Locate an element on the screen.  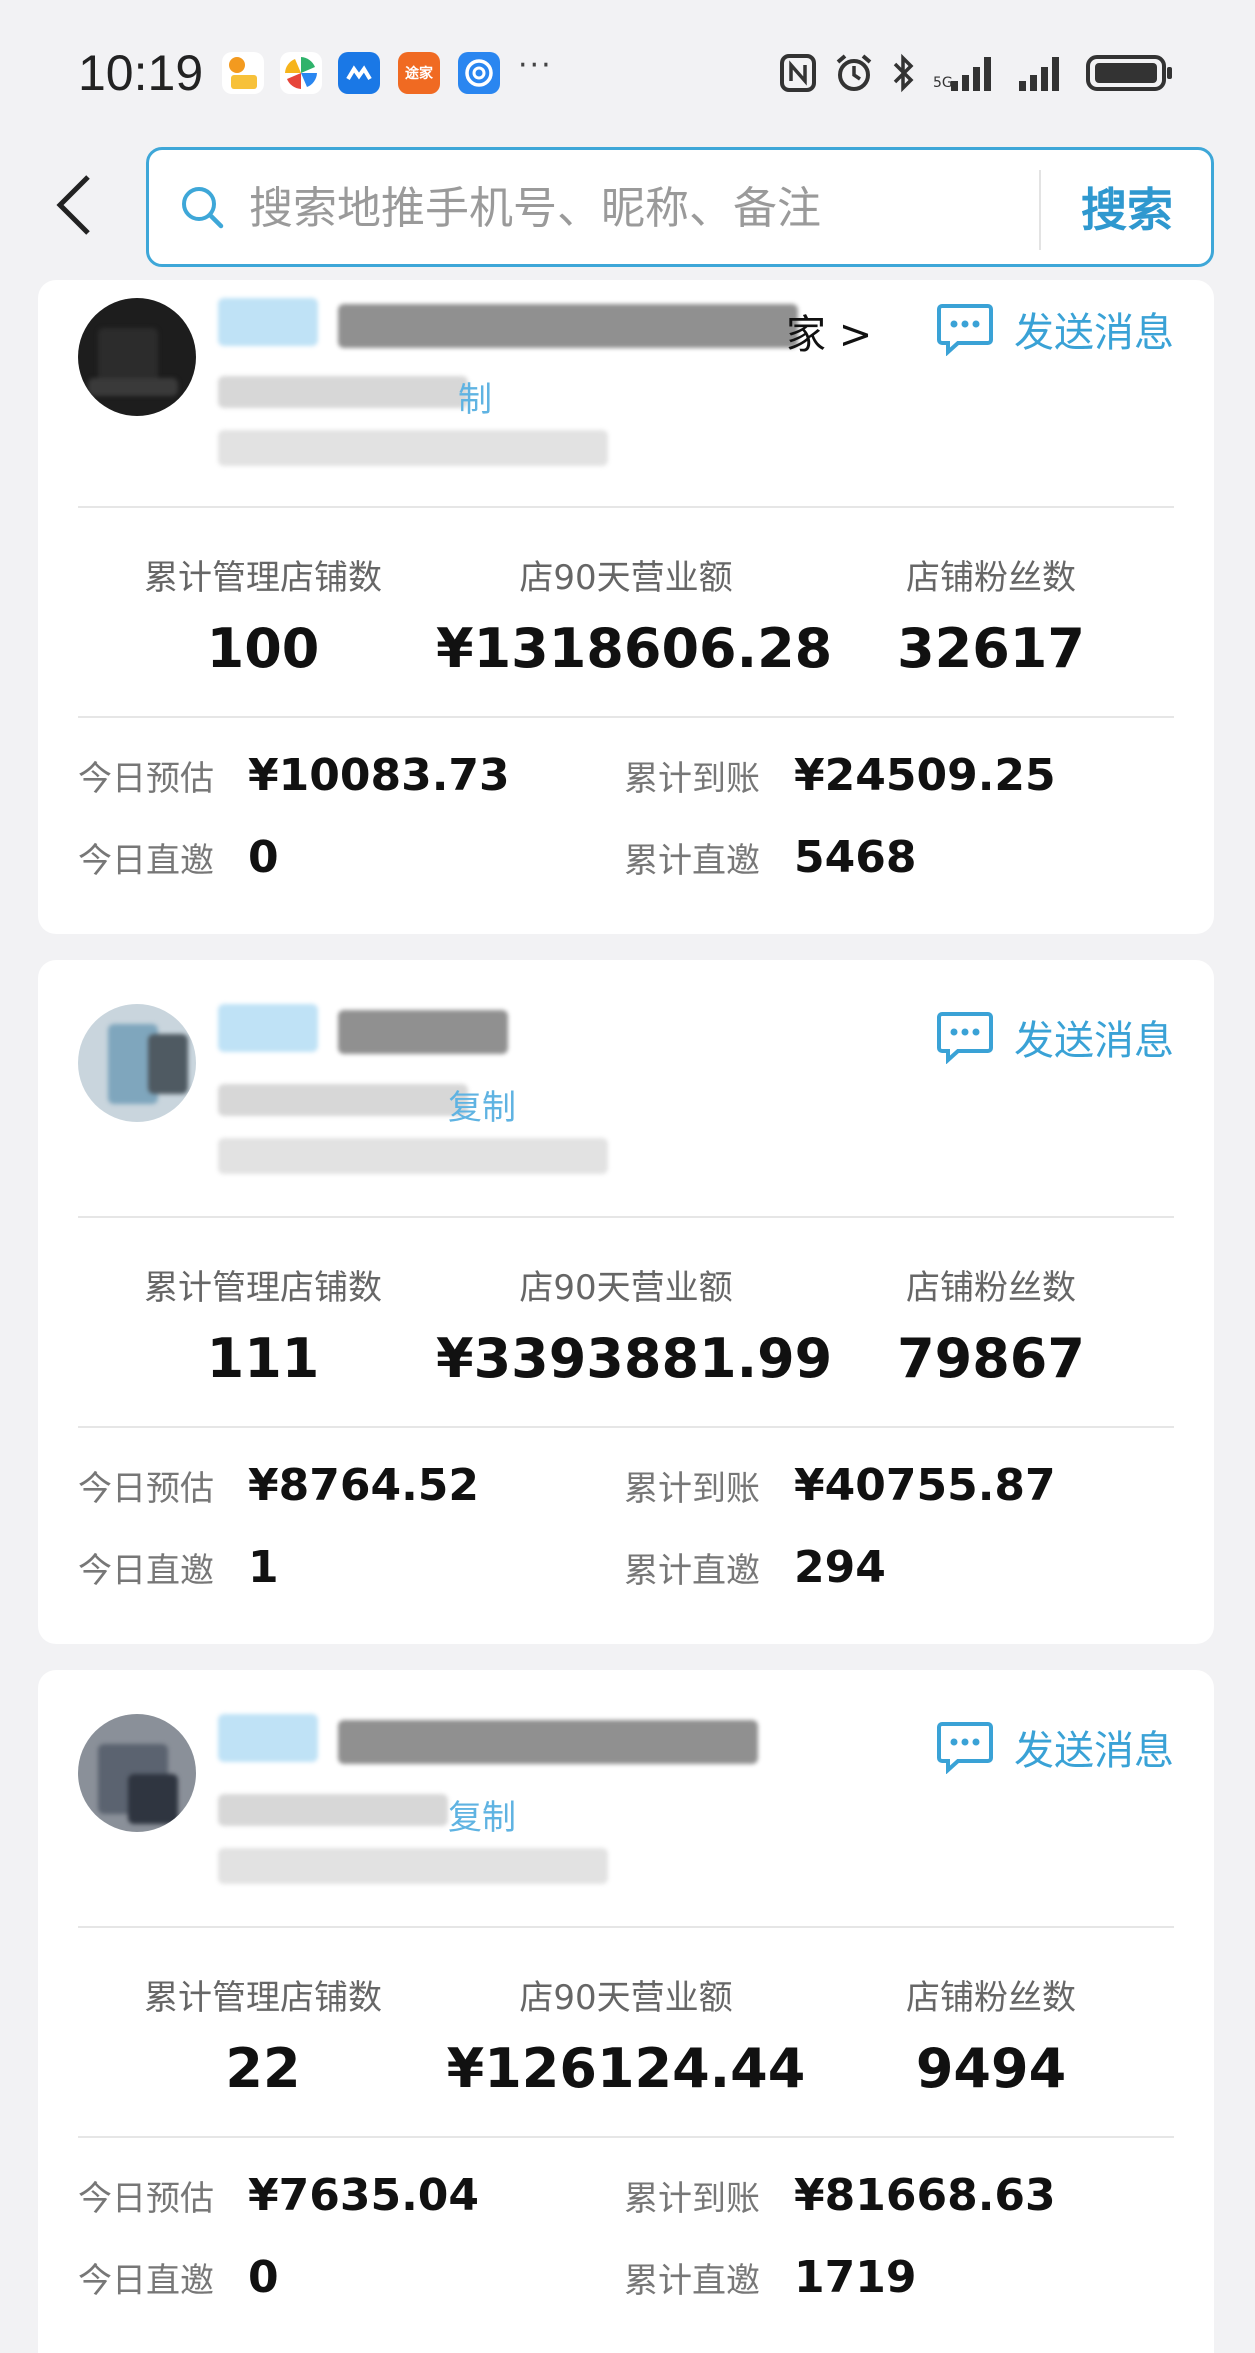
signal-1-icon: 5G is located at coordinates (962, 74).